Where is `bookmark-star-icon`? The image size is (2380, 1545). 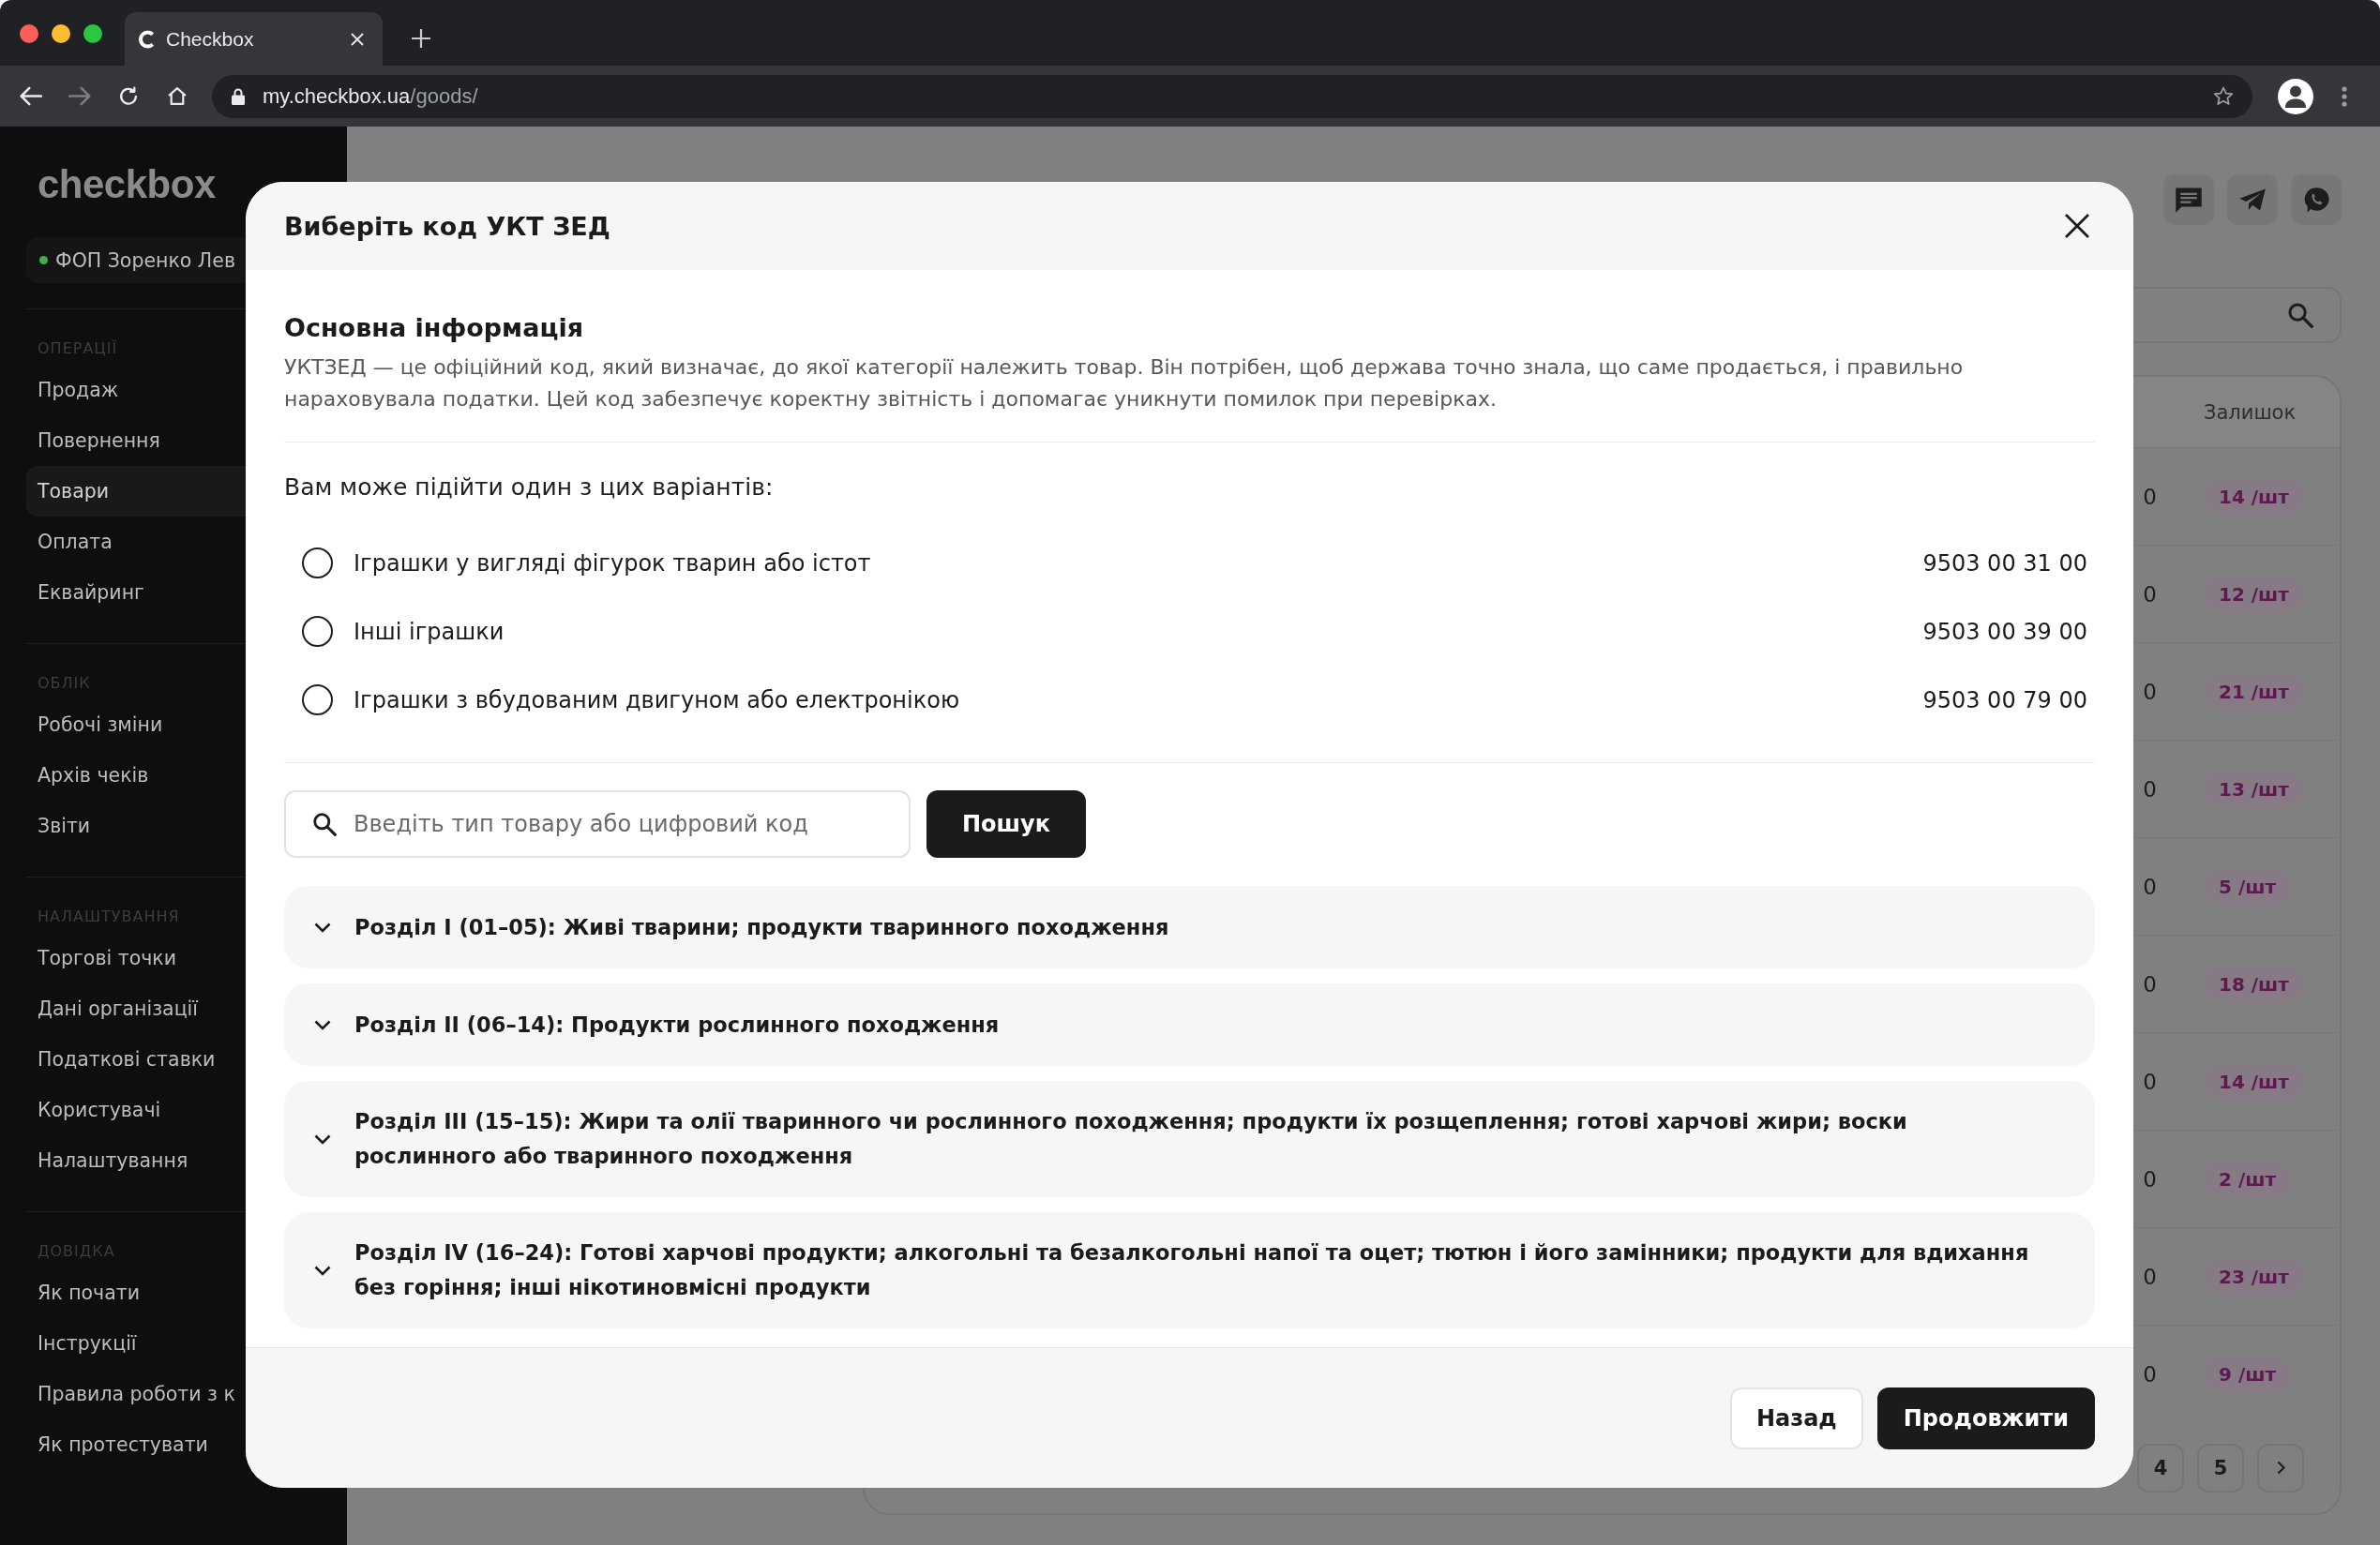 bookmark-star-icon is located at coordinates (2223, 96).